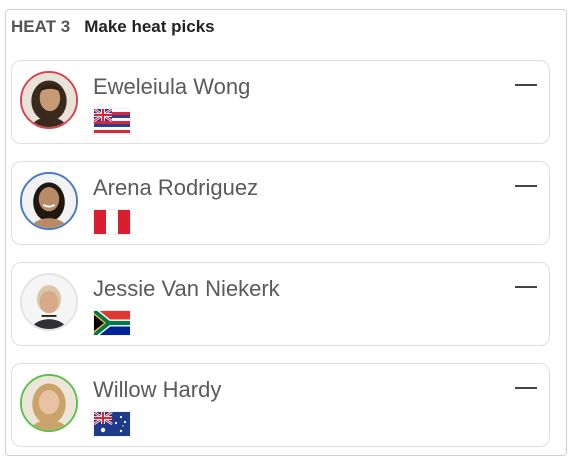 Image resolution: width=576 pixels, height=461 pixels. What do you see at coordinates (172, 86) in the screenshot?
I see `surfer-name: Eweleiula Wong` at bounding box center [172, 86].